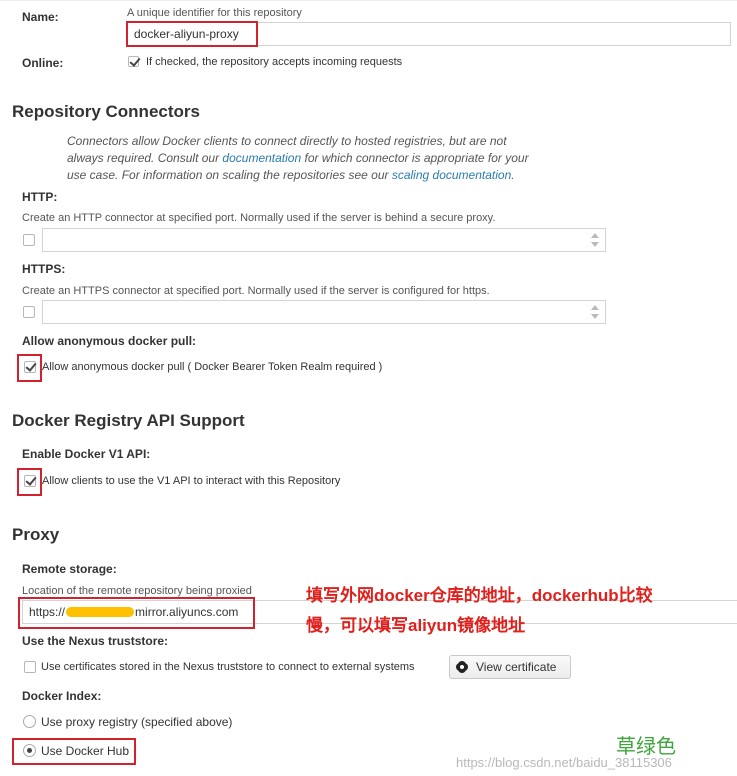 This screenshot has width=737, height=776. I want to click on online-label: Online:, so click(43, 63).